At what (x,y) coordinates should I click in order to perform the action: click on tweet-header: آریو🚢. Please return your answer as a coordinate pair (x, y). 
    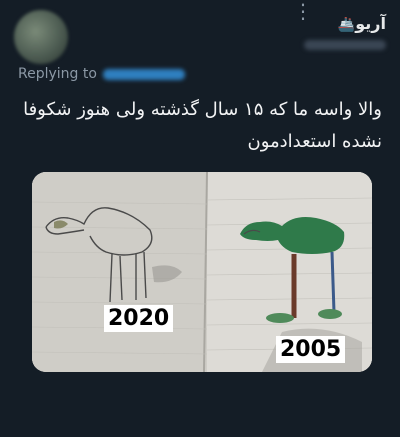
    Looking at the image, I should click on (233, 34).